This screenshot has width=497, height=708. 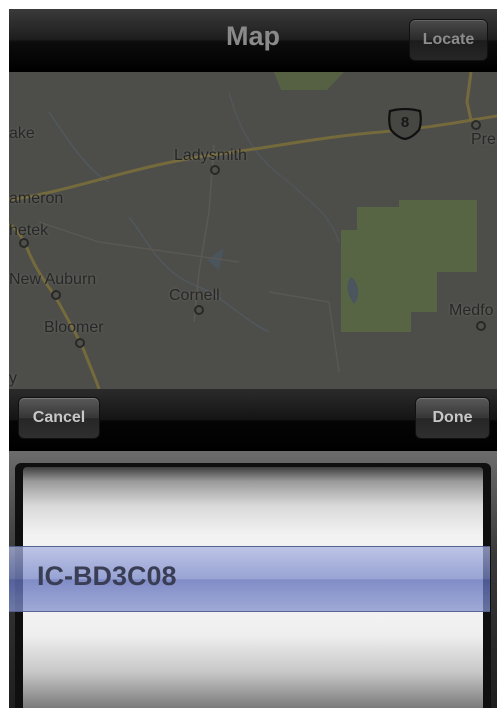 What do you see at coordinates (448, 40) in the screenshot?
I see `locate-button: Locate` at bounding box center [448, 40].